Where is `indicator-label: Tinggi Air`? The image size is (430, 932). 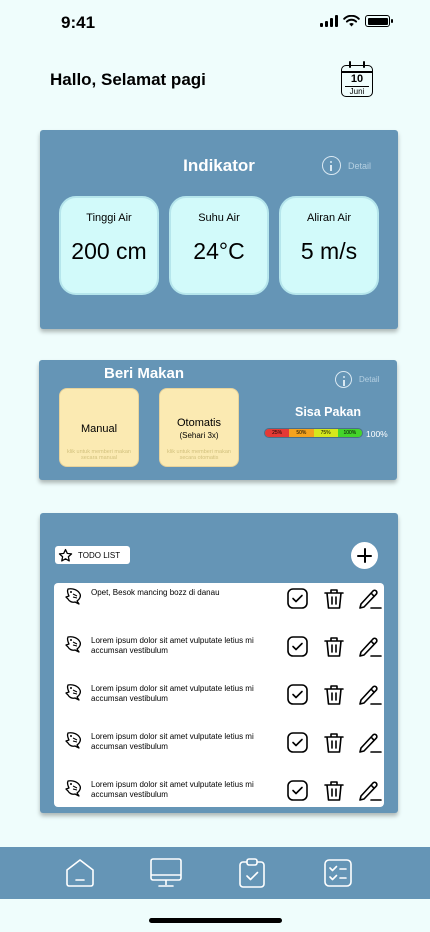
indicator-label: Tinggi Air is located at coordinates (109, 218).